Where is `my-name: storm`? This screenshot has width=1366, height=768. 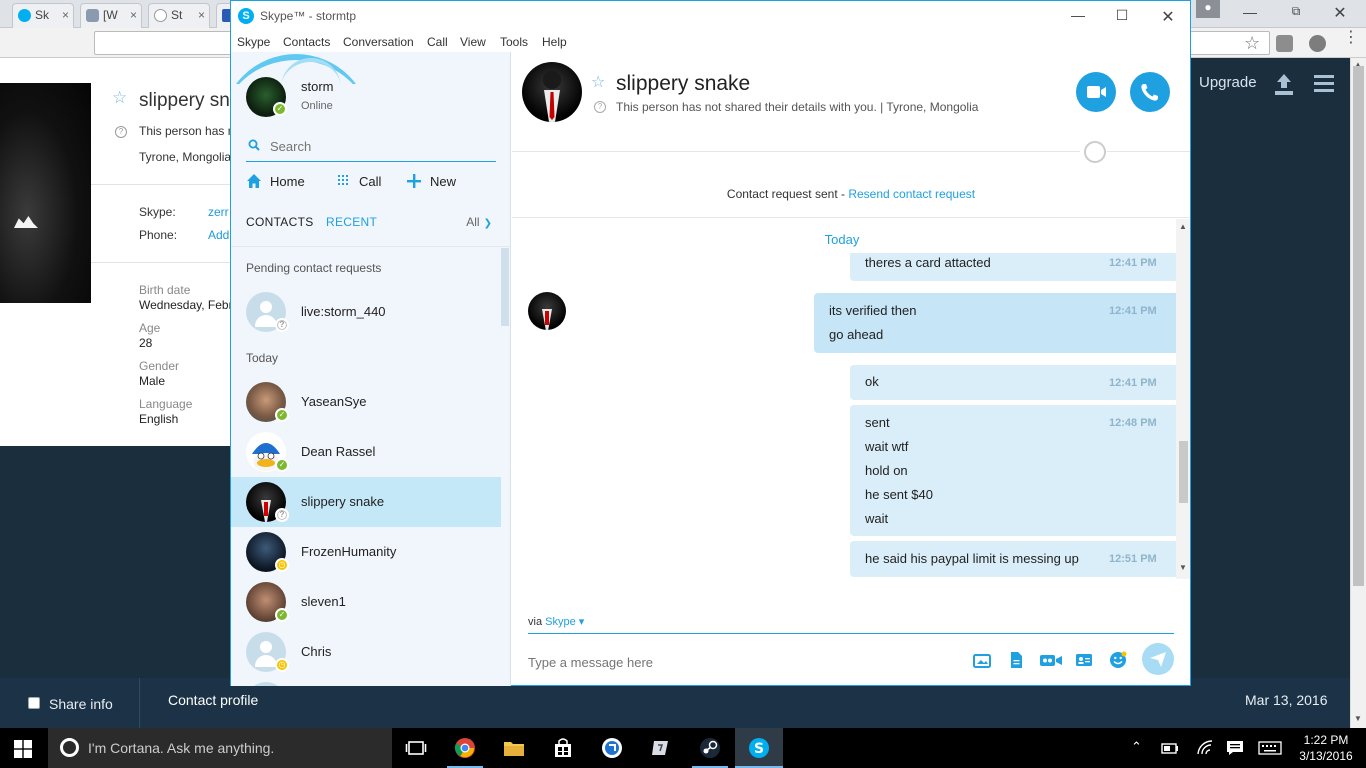
my-name: storm is located at coordinates (317, 86).